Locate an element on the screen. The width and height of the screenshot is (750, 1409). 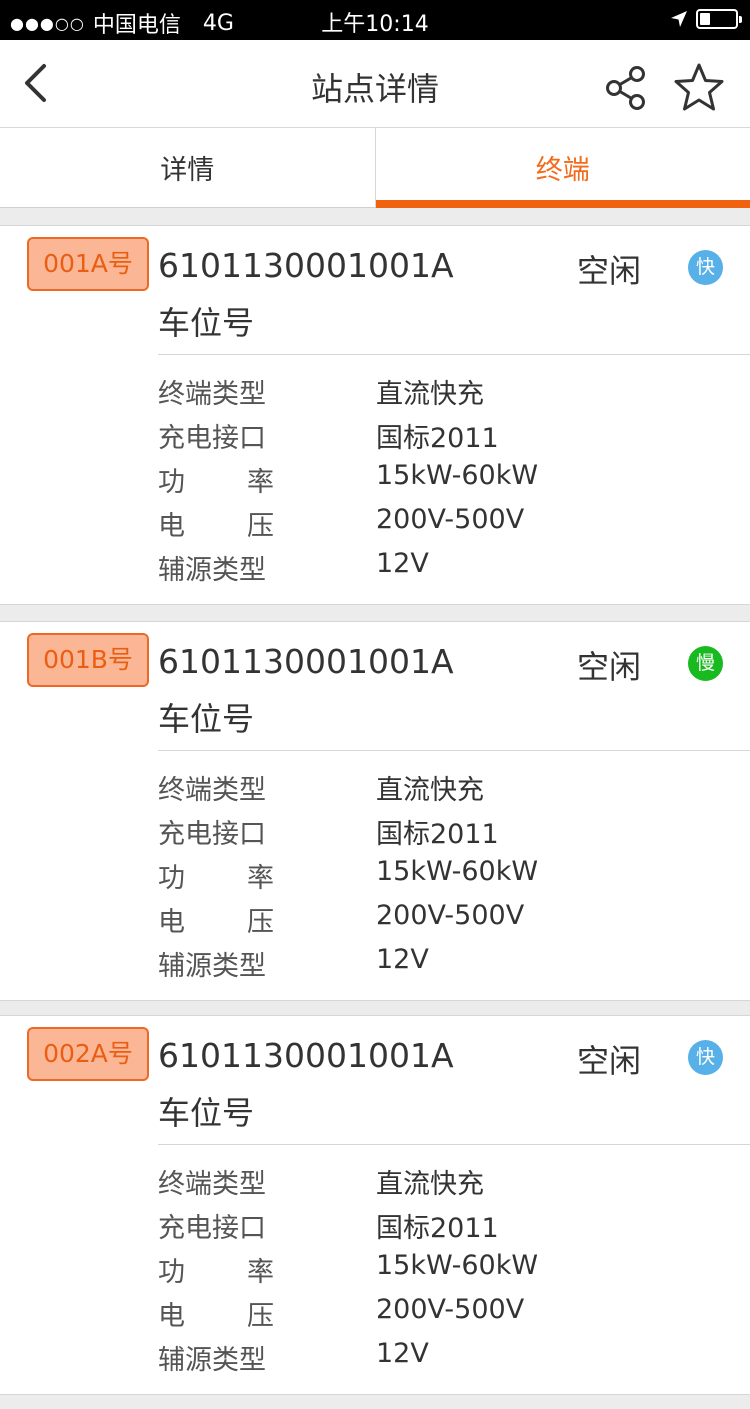
nav-bar: 站点详情 is located at coordinates (375, 84).